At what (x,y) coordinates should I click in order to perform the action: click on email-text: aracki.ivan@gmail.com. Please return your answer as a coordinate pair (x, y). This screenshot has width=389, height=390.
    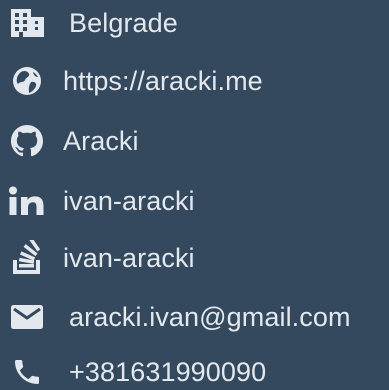
    Looking at the image, I should click on (210, 317).